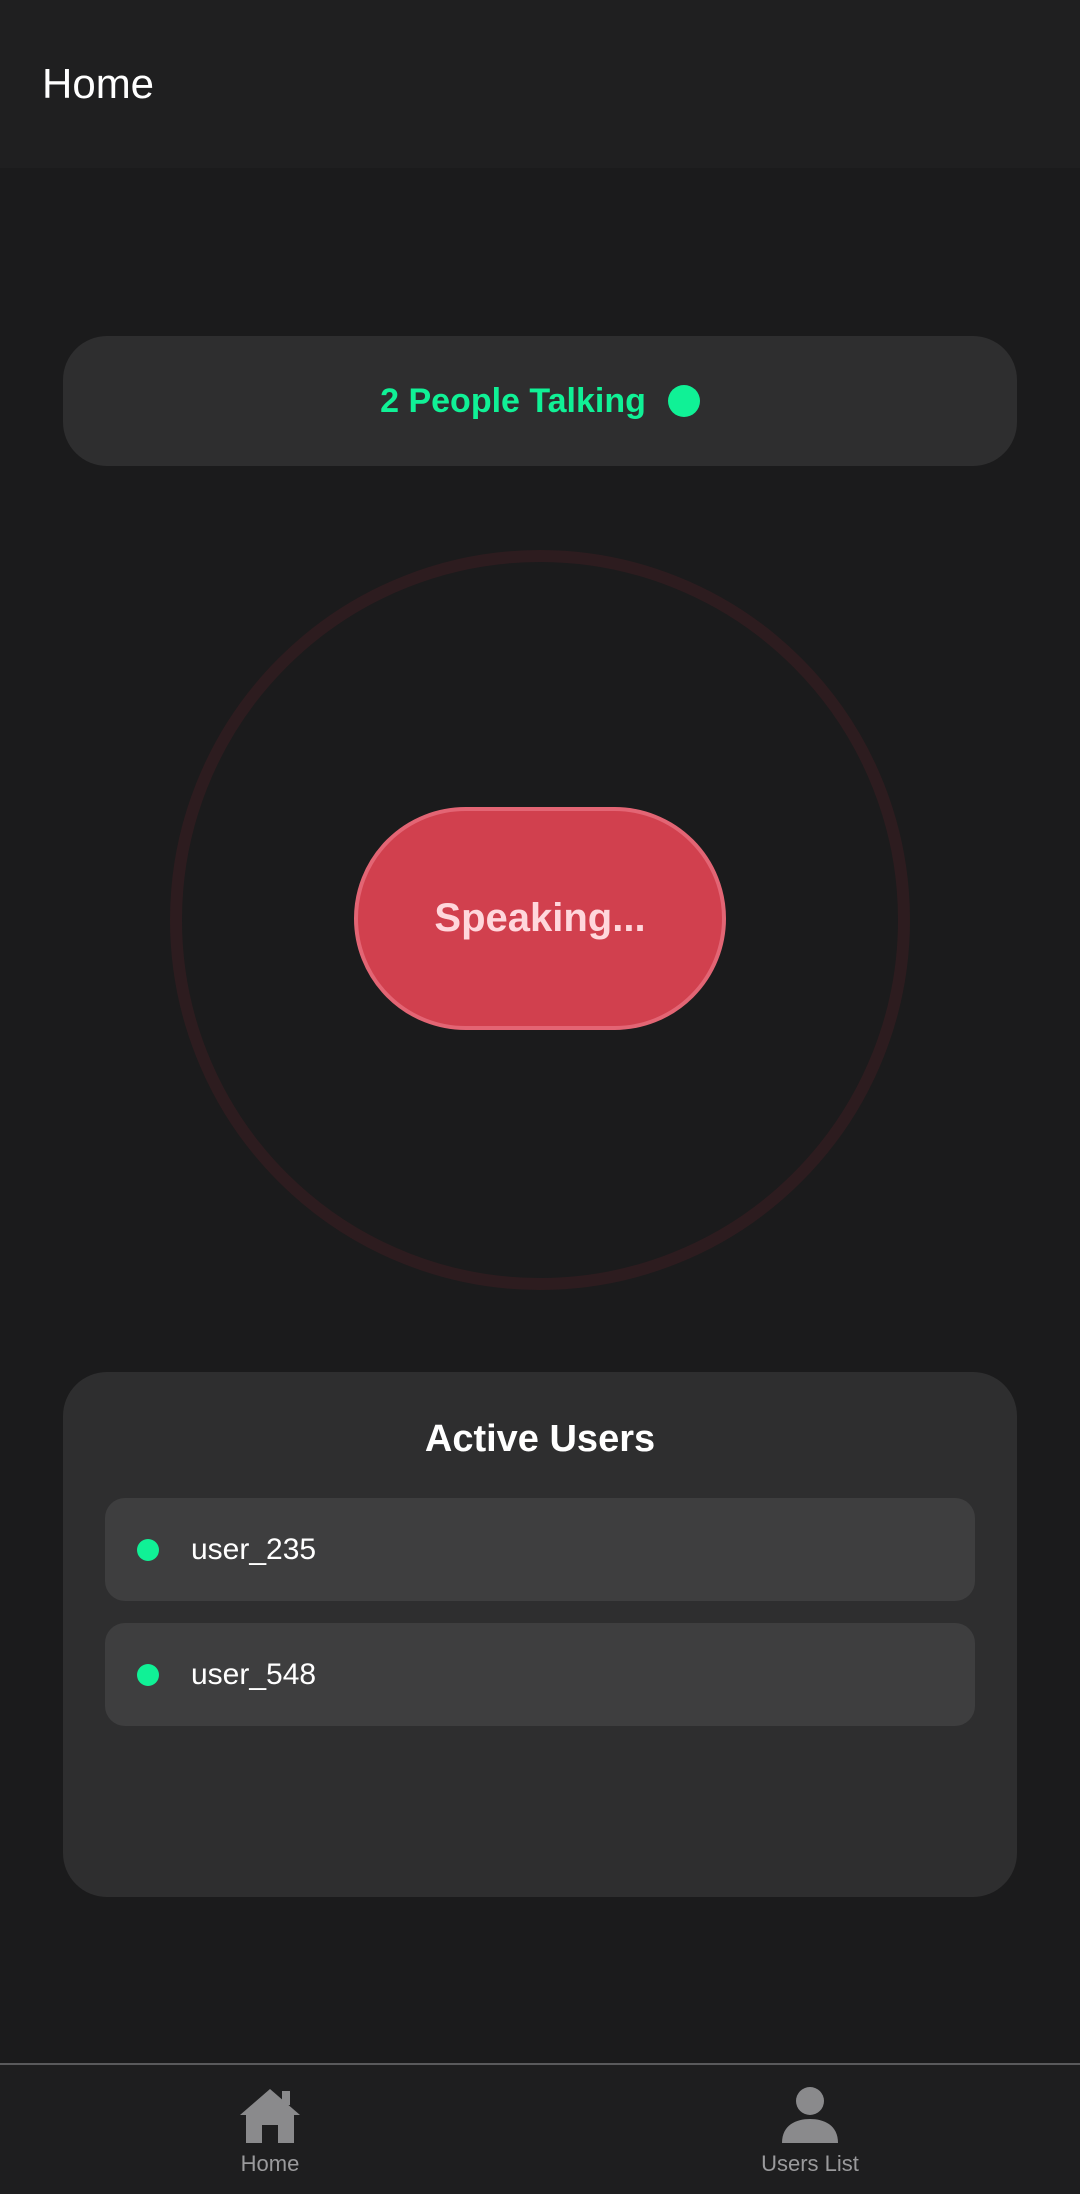 The width and height of the screenshot is (1080, 2194). I want to click on bottom-navigation: Home Users List, so click(540, 2129).